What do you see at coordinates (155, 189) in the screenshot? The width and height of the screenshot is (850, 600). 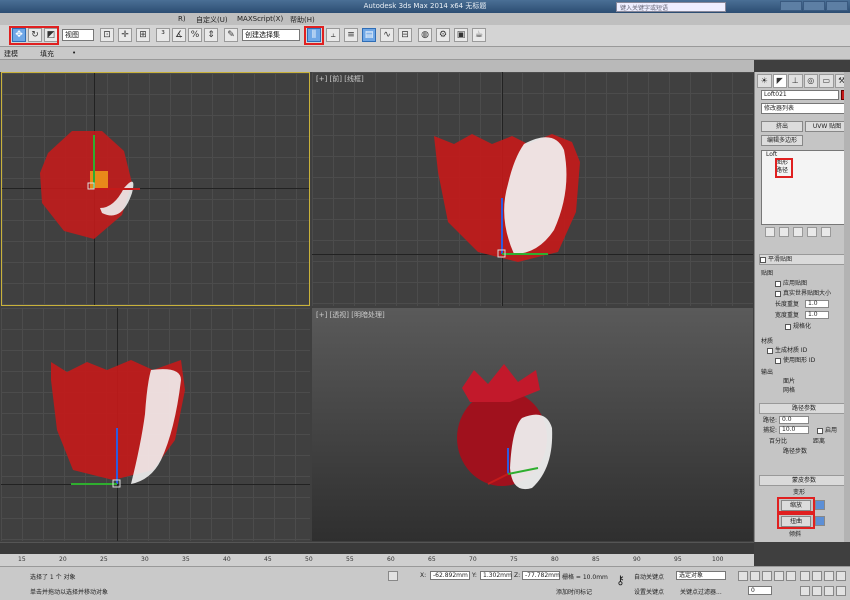 I see `viewport-top` at bounding box center [155, 189].